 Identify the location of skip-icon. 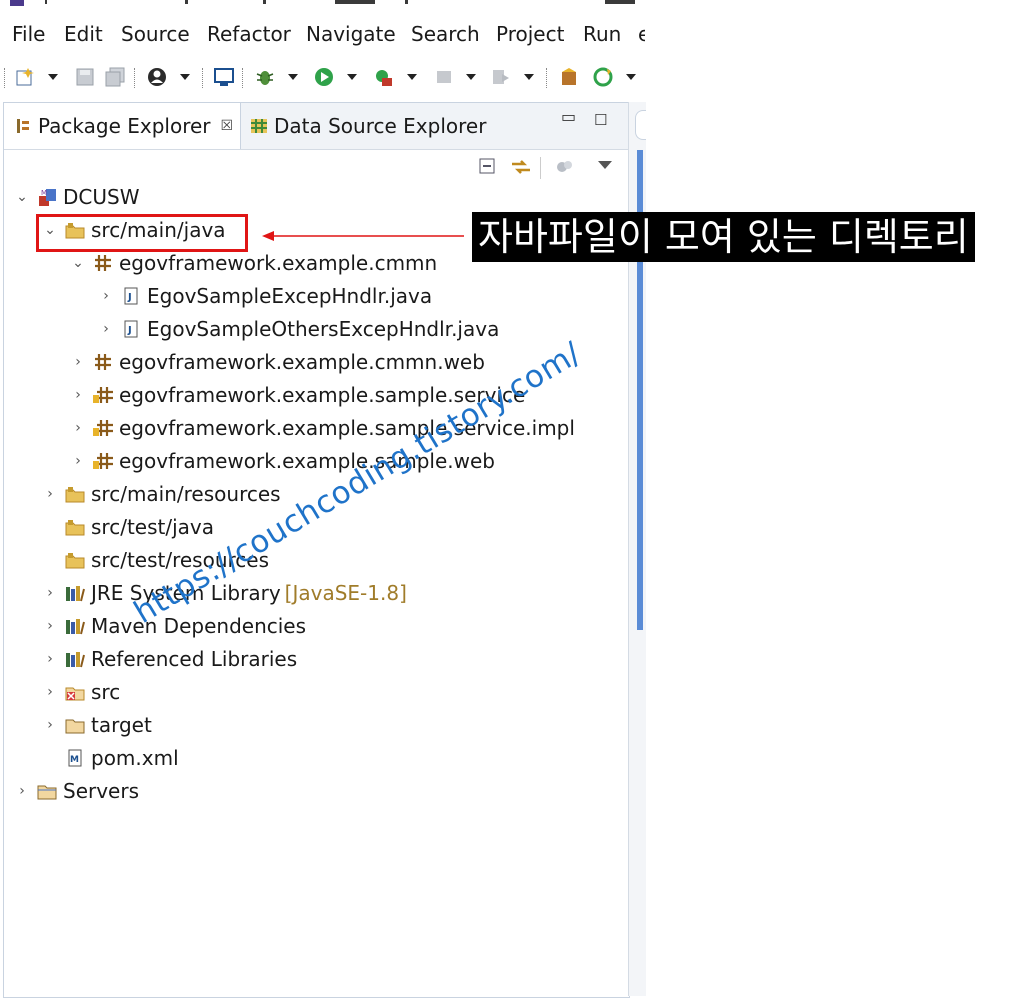
(501, 77).